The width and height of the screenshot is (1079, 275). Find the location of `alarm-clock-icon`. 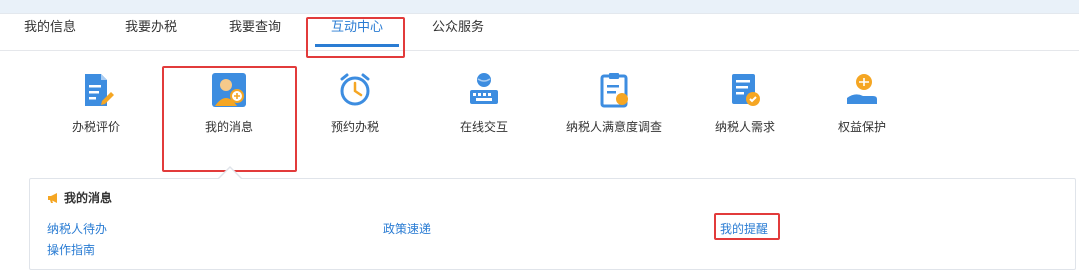

alarm-clock-icon is located at coordinates (355, 89).